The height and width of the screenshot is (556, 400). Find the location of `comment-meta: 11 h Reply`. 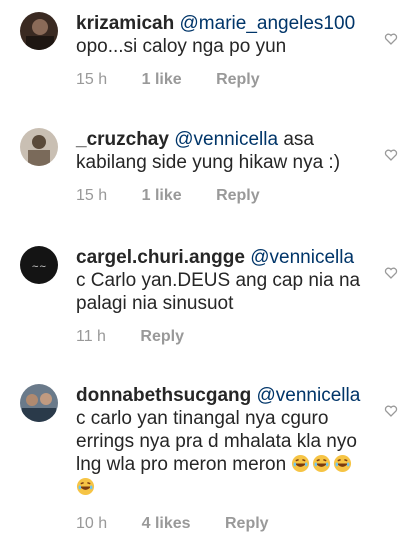

comment-meta: 11 h Reply is located at coordinates (145, 337).